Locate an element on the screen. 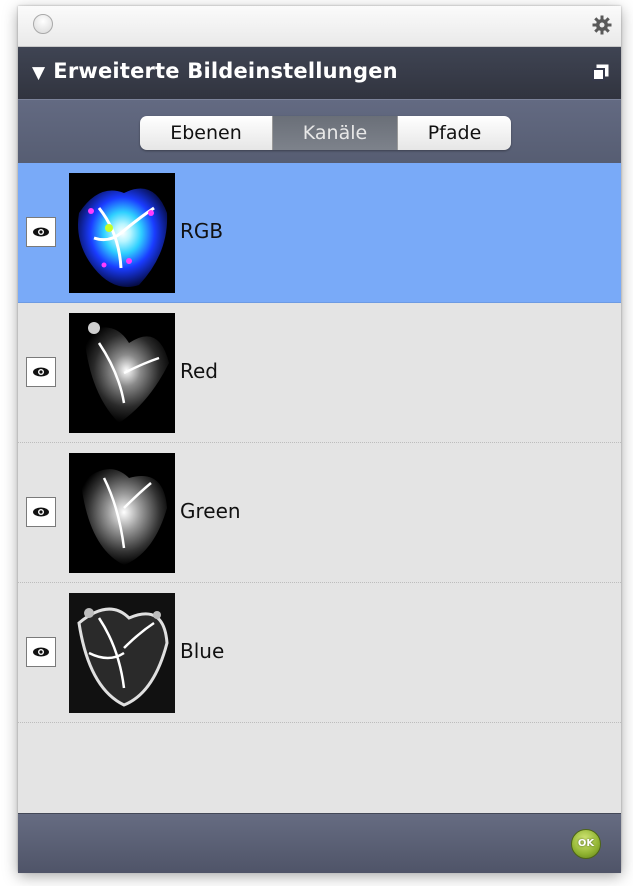  channel-thumbnail-green is located at coordinates (122, 513).